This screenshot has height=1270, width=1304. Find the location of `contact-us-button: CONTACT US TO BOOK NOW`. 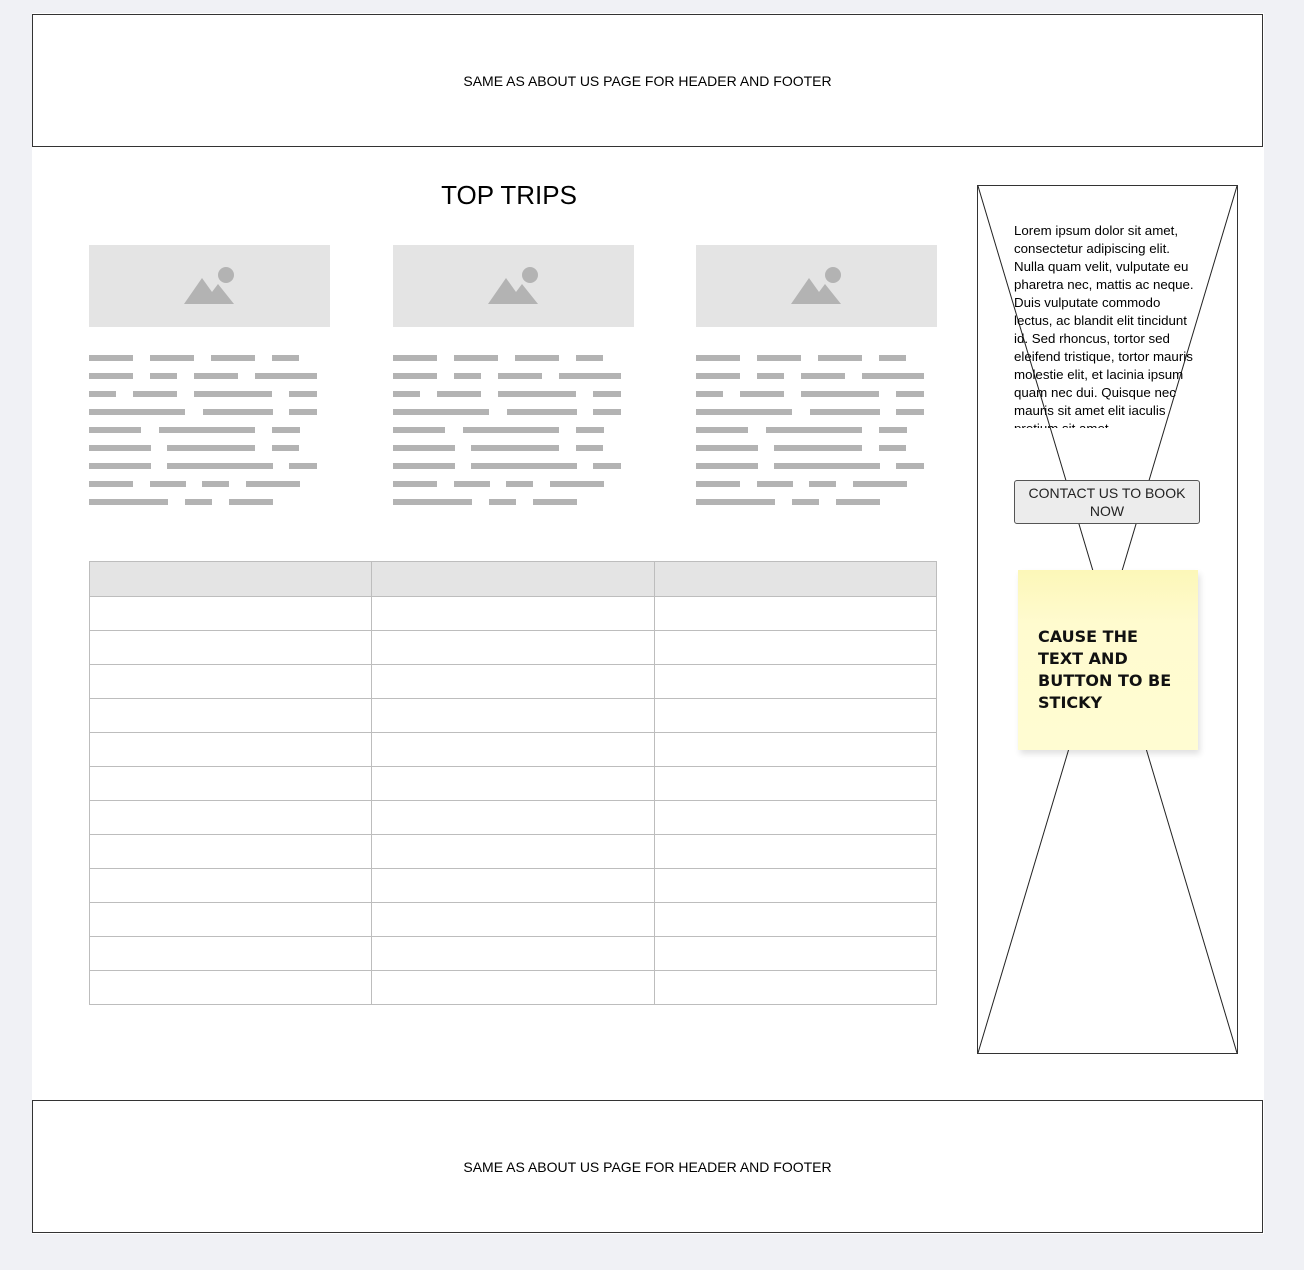

contact-us-button: CONTACT US TO BOOK NOW is located at coordinates (1107, 502).